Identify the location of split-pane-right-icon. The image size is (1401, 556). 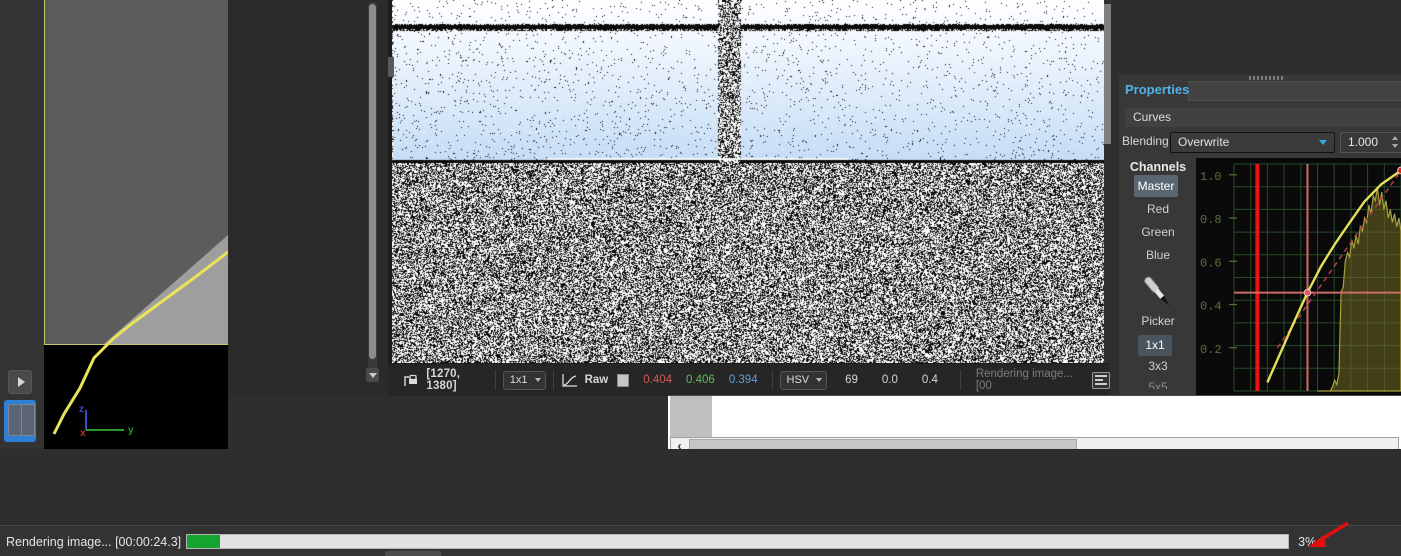
(28, 420).